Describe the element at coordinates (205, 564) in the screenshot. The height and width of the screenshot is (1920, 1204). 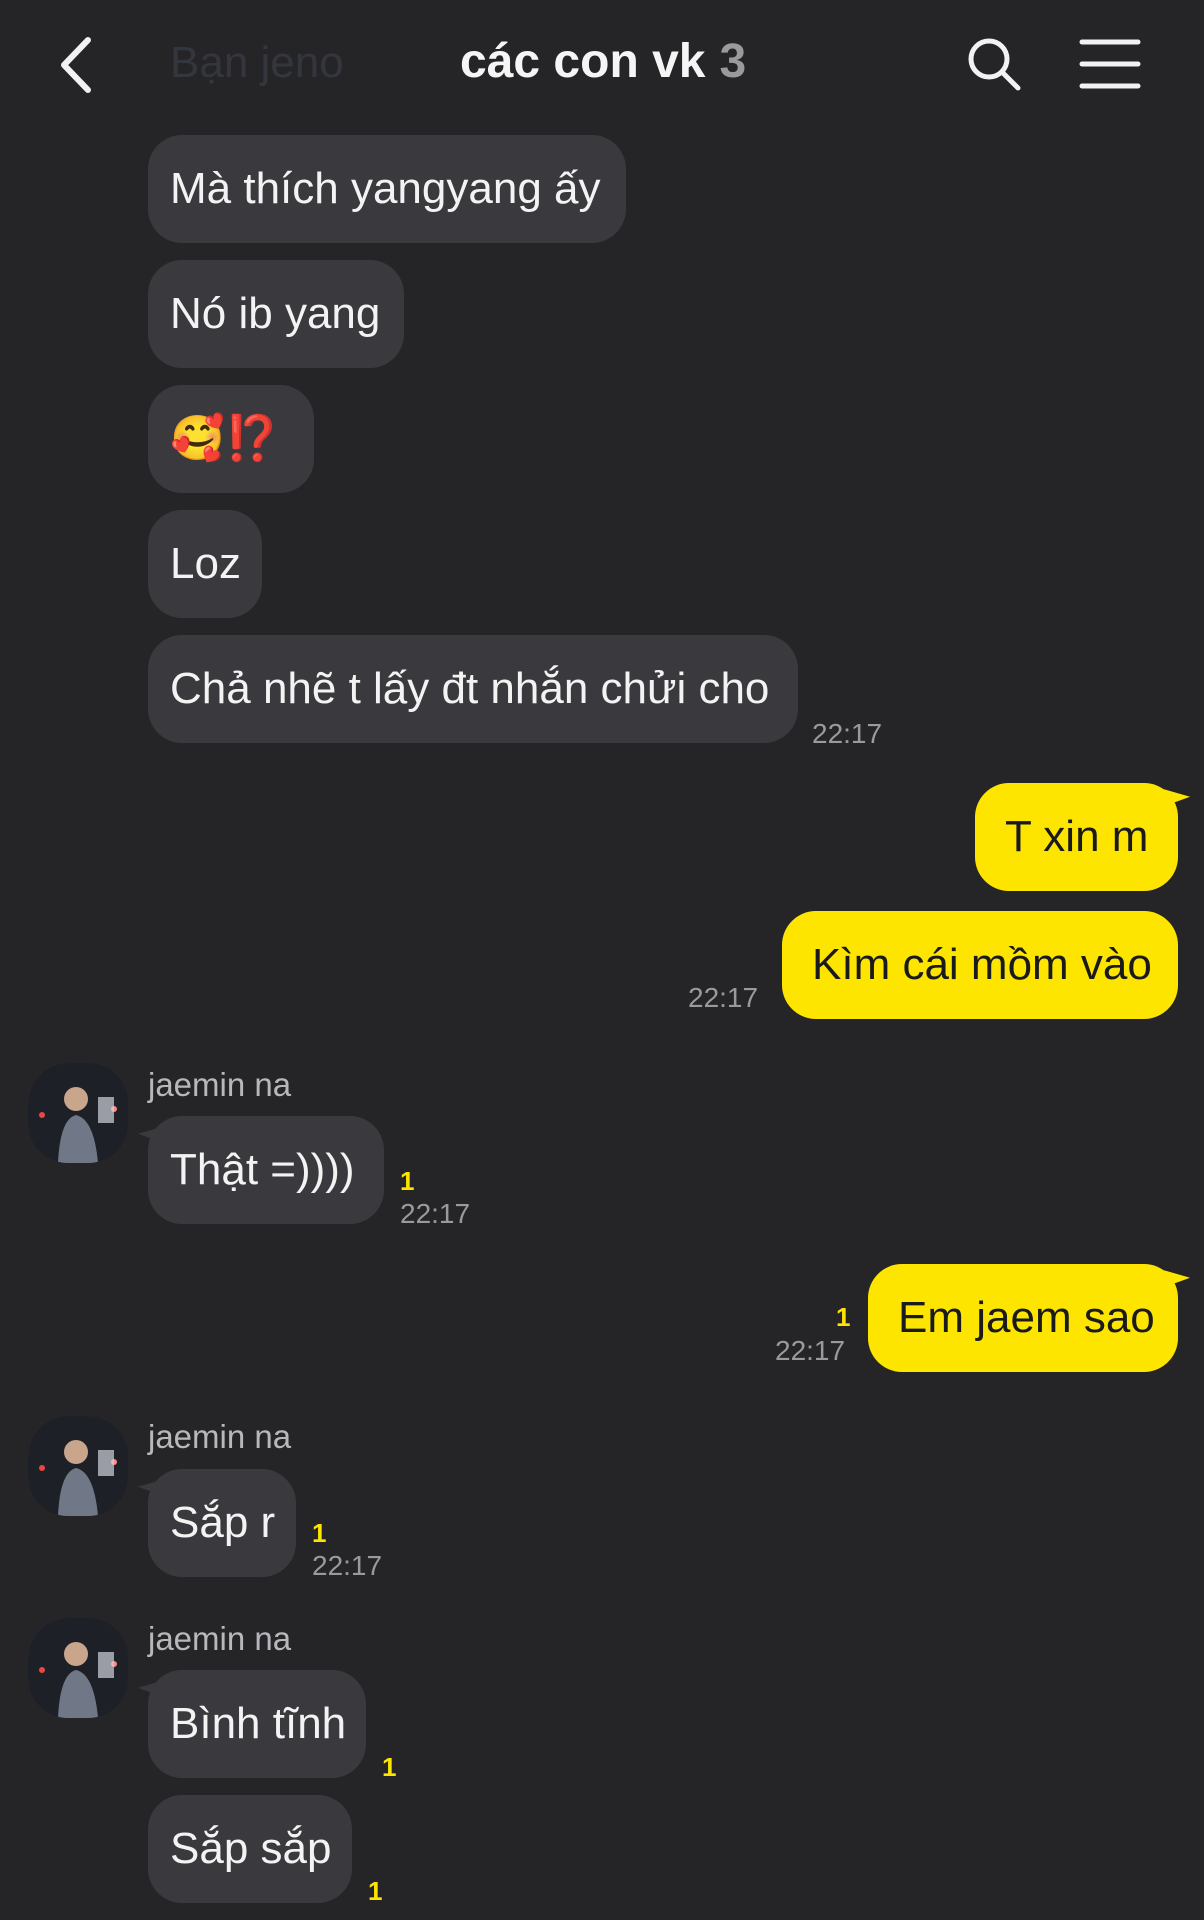
I see `incoming-message: Loz` at that location.